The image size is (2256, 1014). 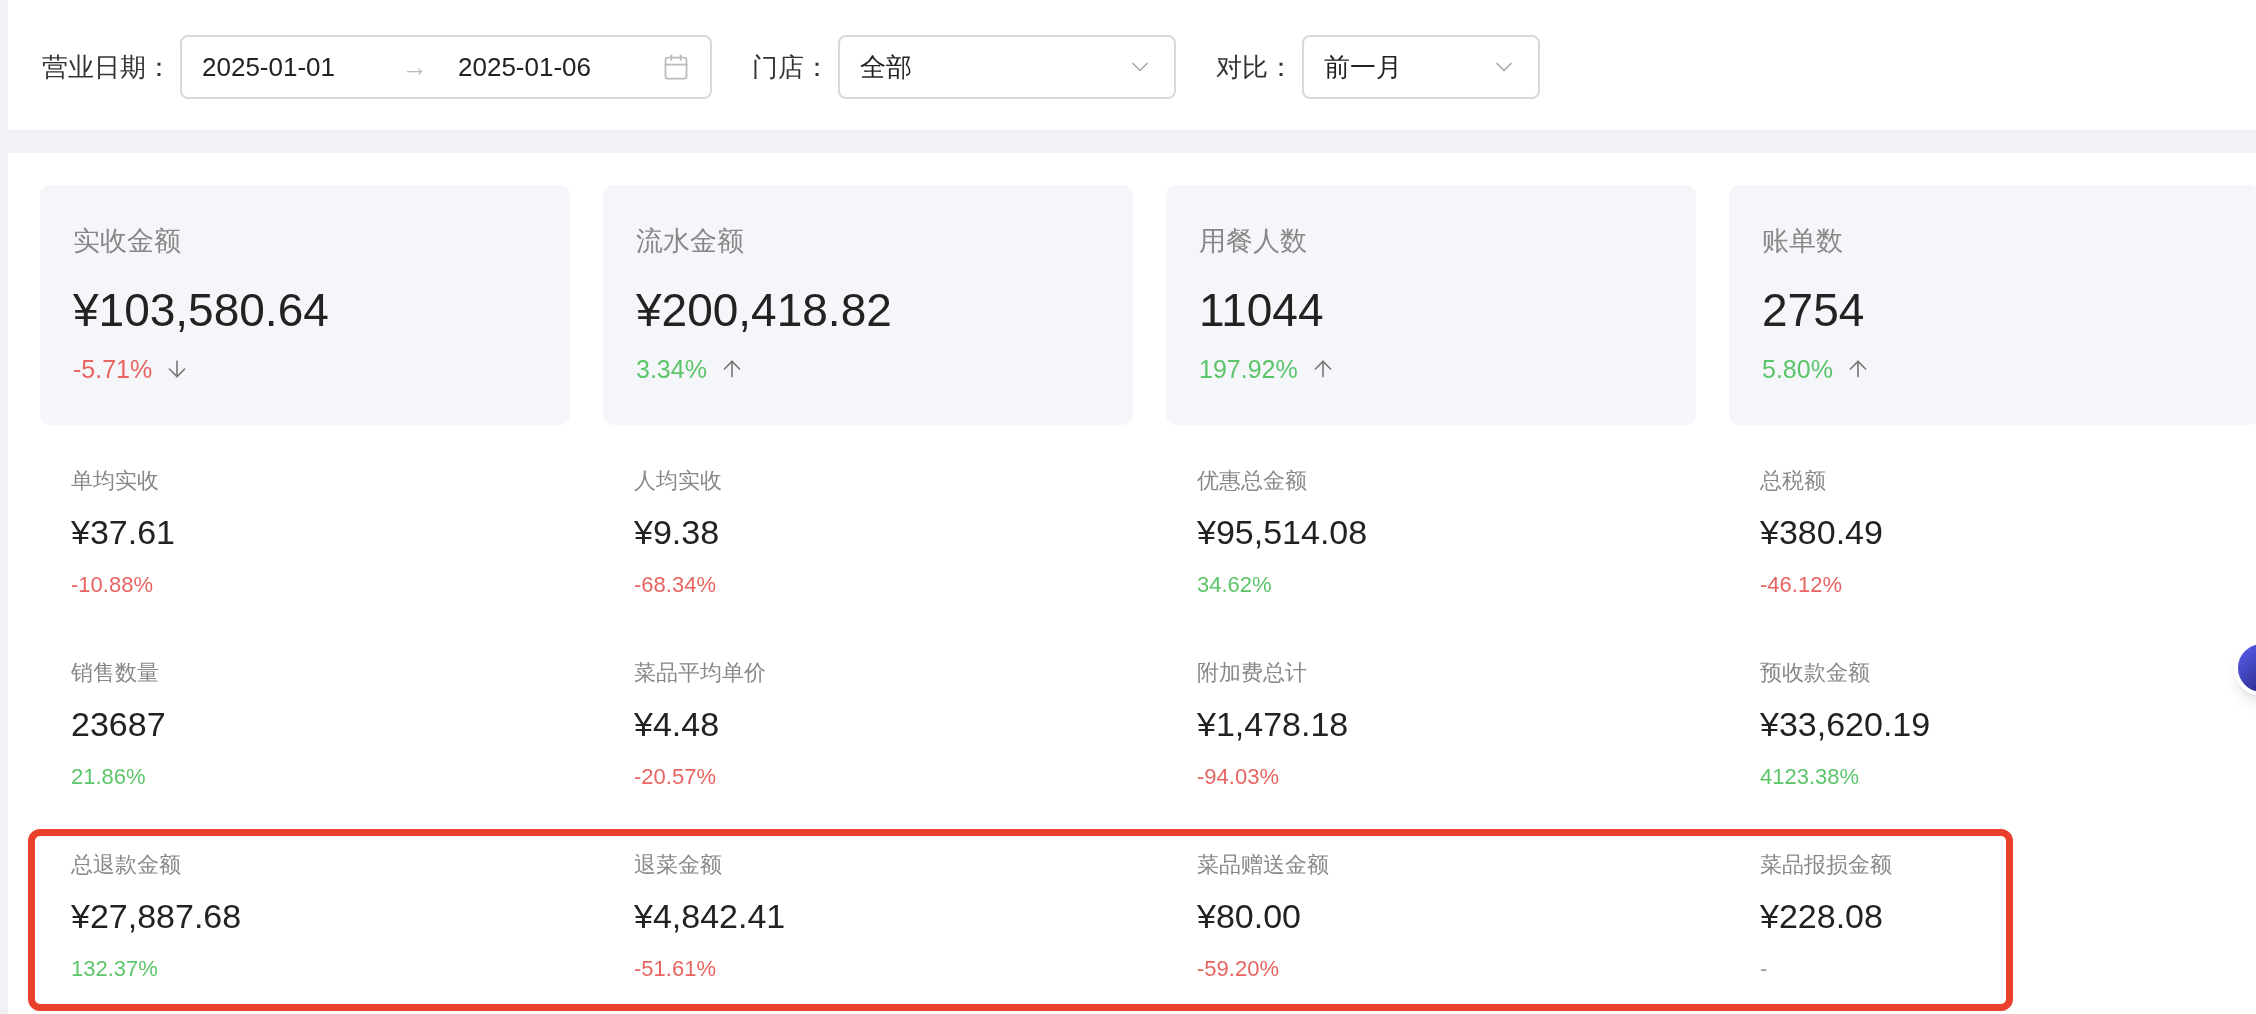 I want to click on change-percent: 34.62%, so click(x=1235, y=585).